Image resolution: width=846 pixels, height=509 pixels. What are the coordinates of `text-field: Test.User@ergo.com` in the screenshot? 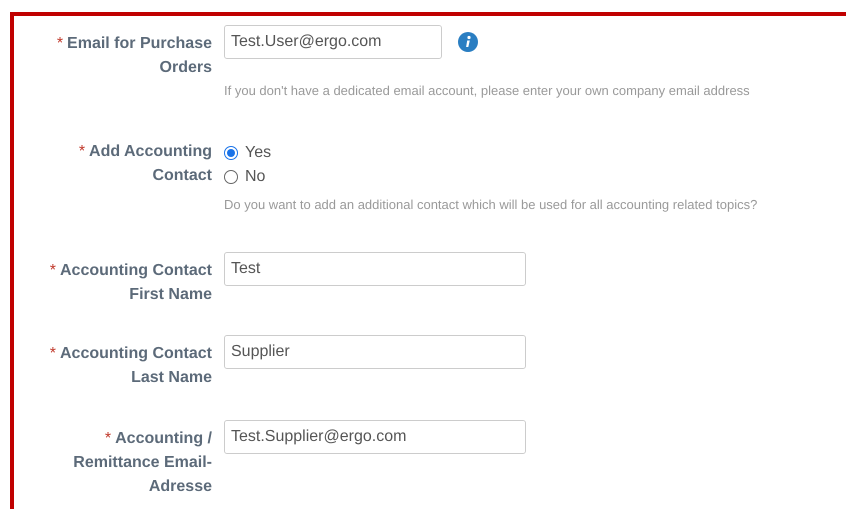 It's located at (333, 42).